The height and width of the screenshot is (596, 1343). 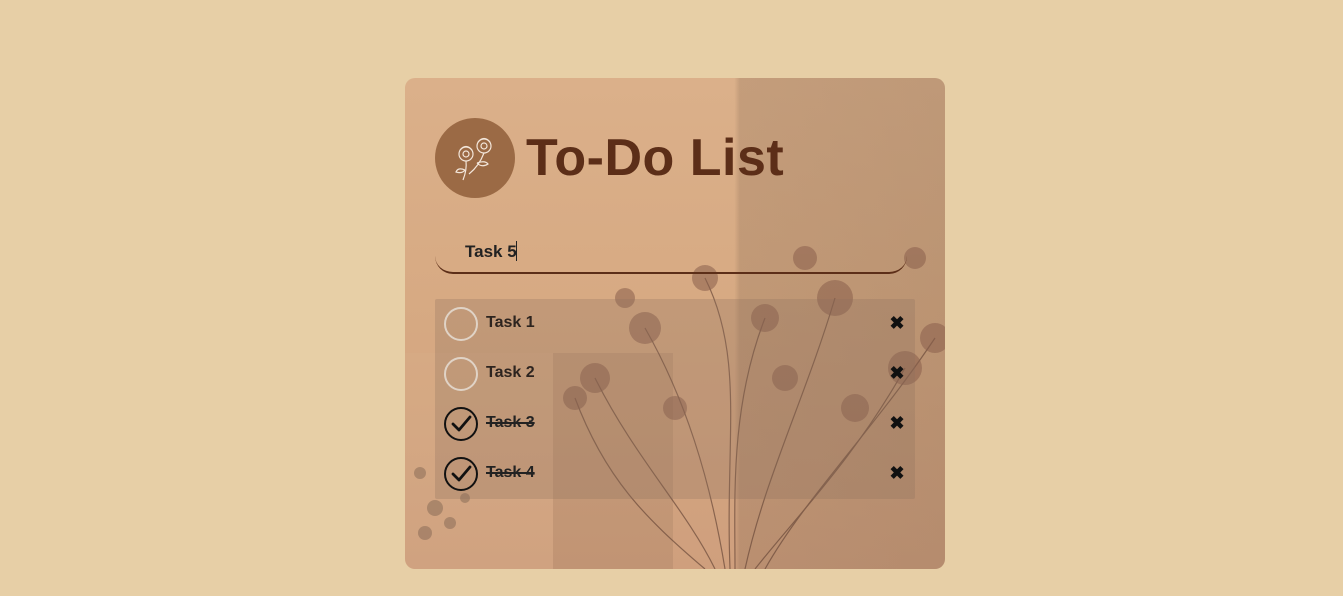 What do you see at coordinates (510, 323) in the screenshot?
I see `task-label: Task 1` at bounding box center [510, 323].